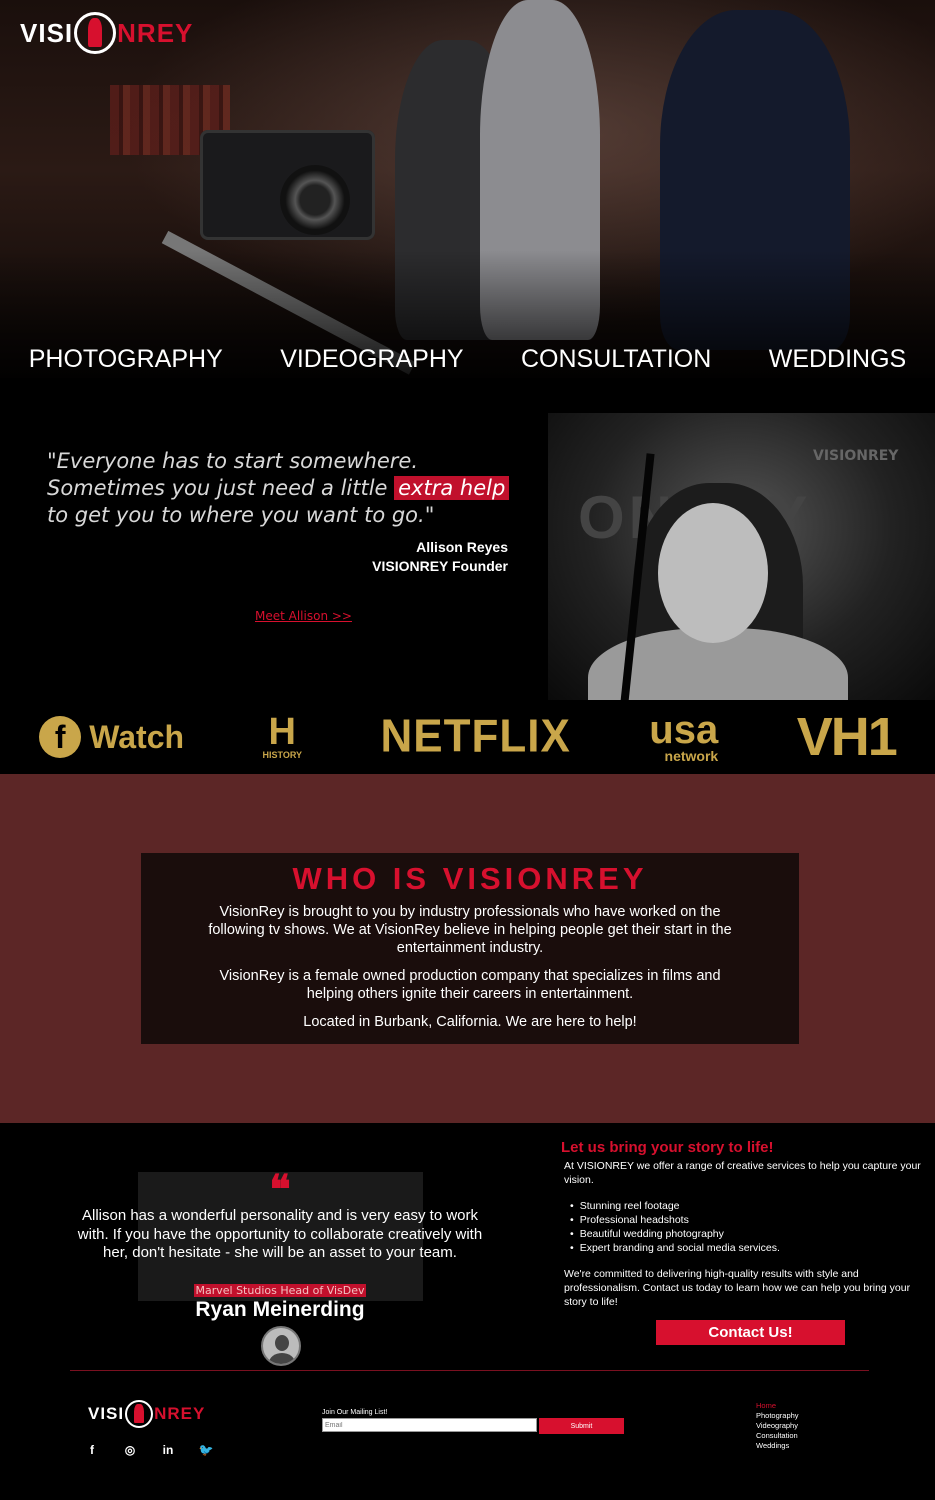 This screenshot has width=935, height=1500. What do you see at coordinates (149, 1452) in the screenshot?
I see `social-links: f ◎ in 🐦` at bounding box center [149, 1452].